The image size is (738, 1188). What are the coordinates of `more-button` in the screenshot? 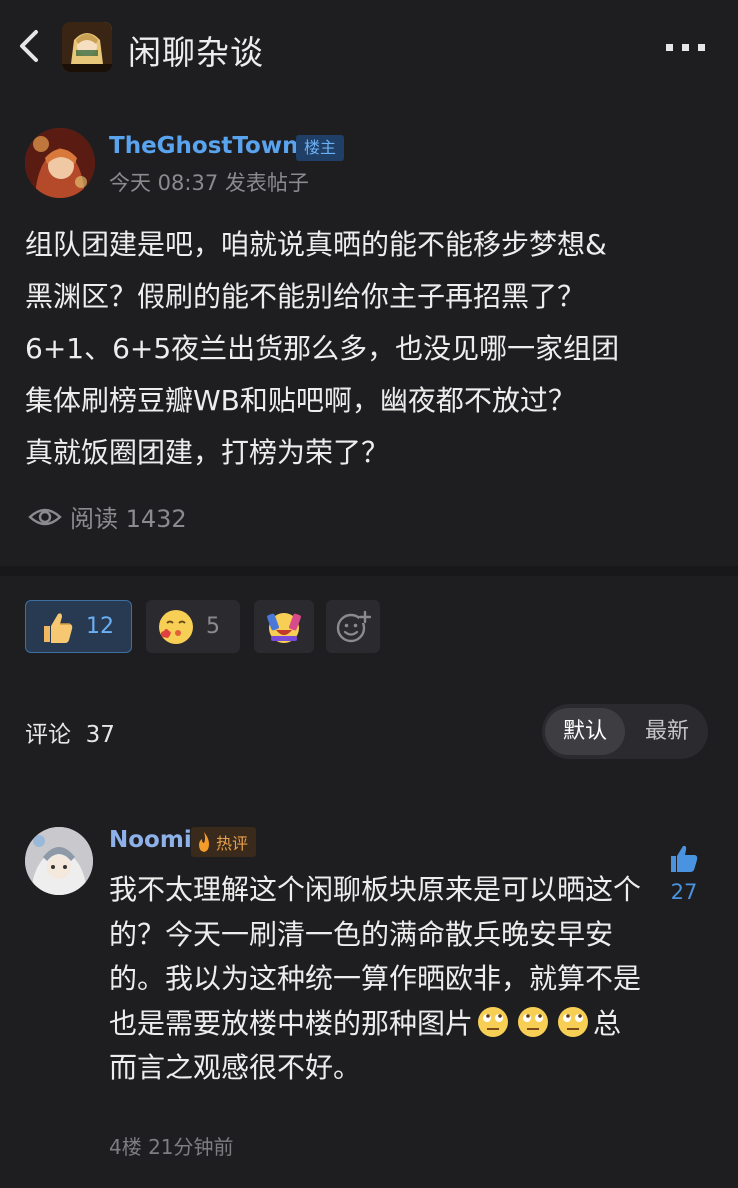 It's located at (686, 48).